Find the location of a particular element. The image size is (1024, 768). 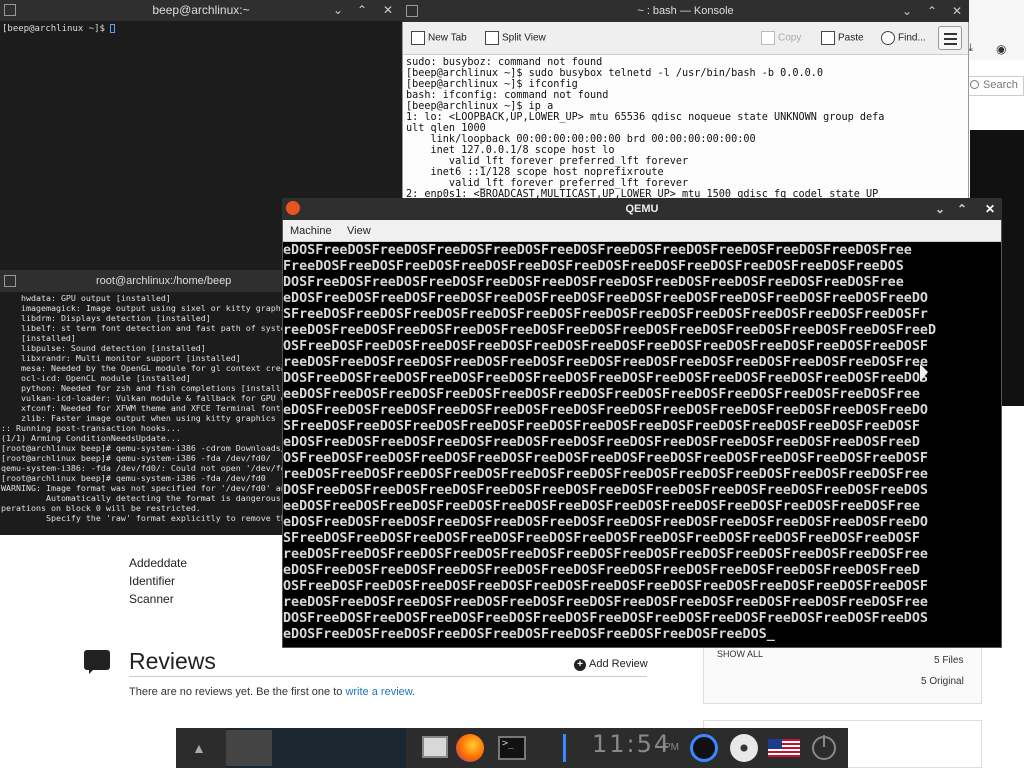

meta-label-scanner: Scanner is located at coordinates (151, 599).